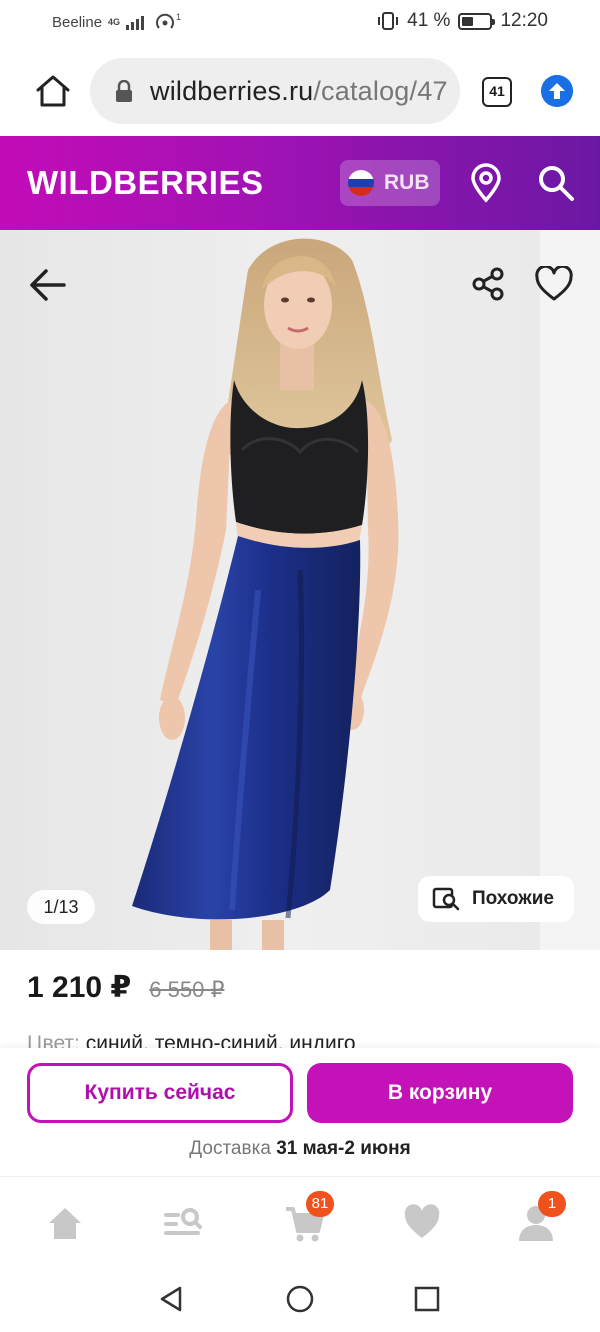 The image size is (600, 1332). I want to click on share-icon, so click(488, 284).